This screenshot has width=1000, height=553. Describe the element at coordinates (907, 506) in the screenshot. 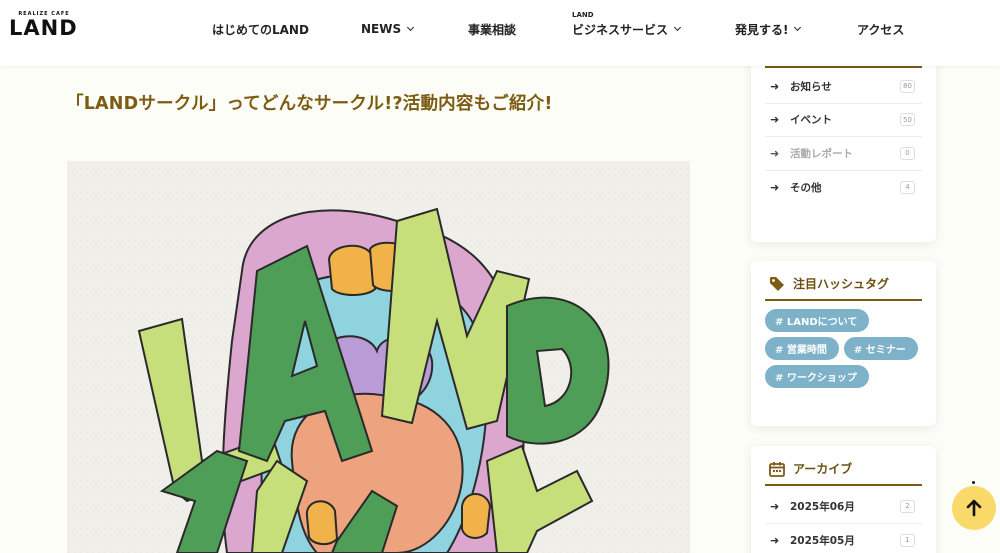

I see `archive-count: 2` at that location.